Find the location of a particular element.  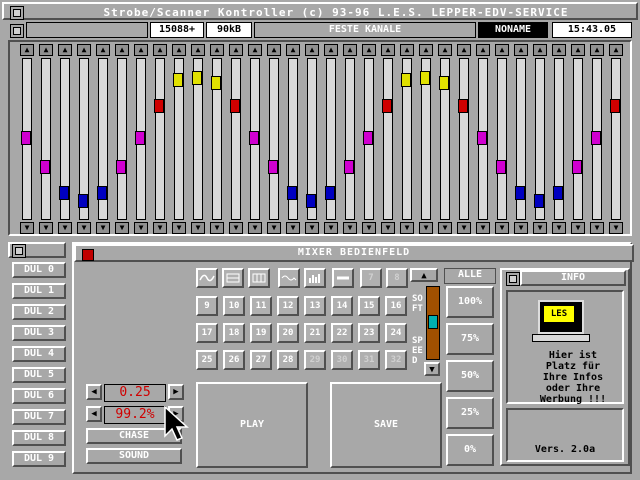

grid-button-30: 30 is located at coordinates (342, 360).